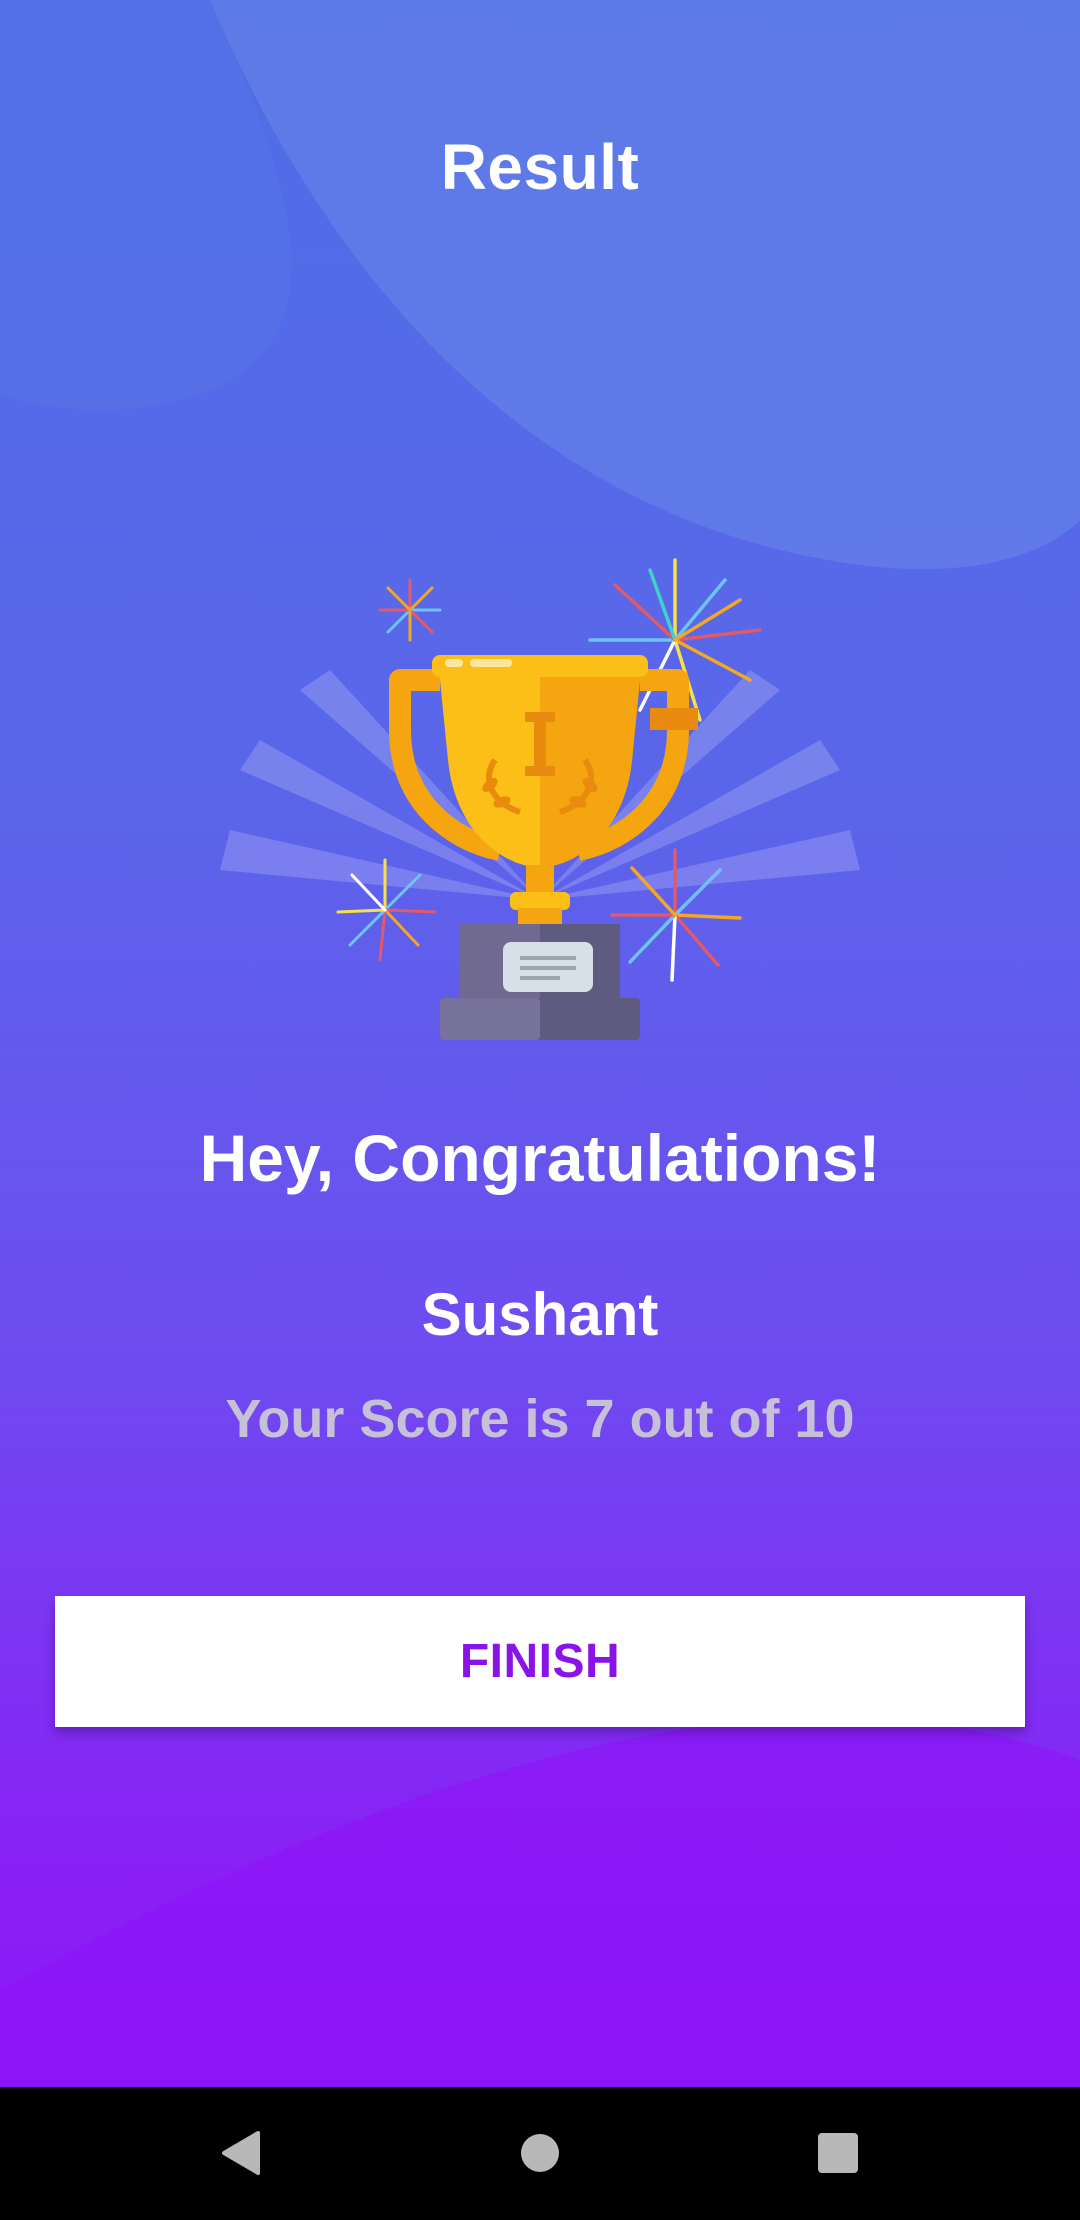 The height and width of the screenshot is (2220, 1080). I want to click on back-triangle-icon, so click(240, 2153).